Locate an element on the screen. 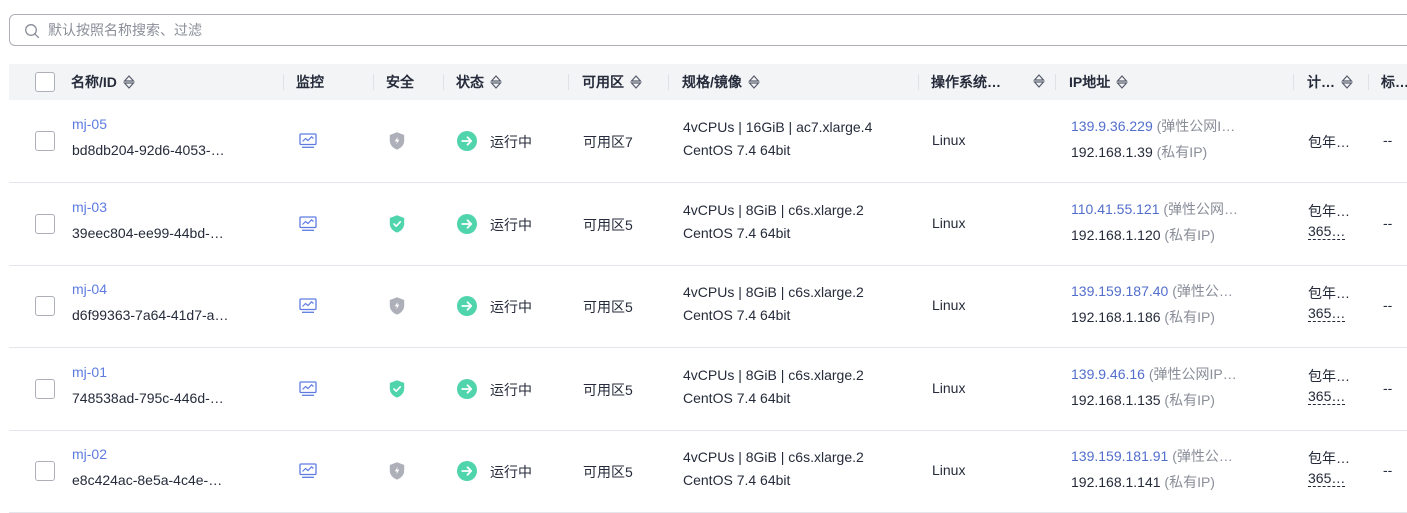 Image resolution: width=1407 pixels, height=513 pixels. private-ip: 192.168.1.135 is located at coordinates (1116, 399).